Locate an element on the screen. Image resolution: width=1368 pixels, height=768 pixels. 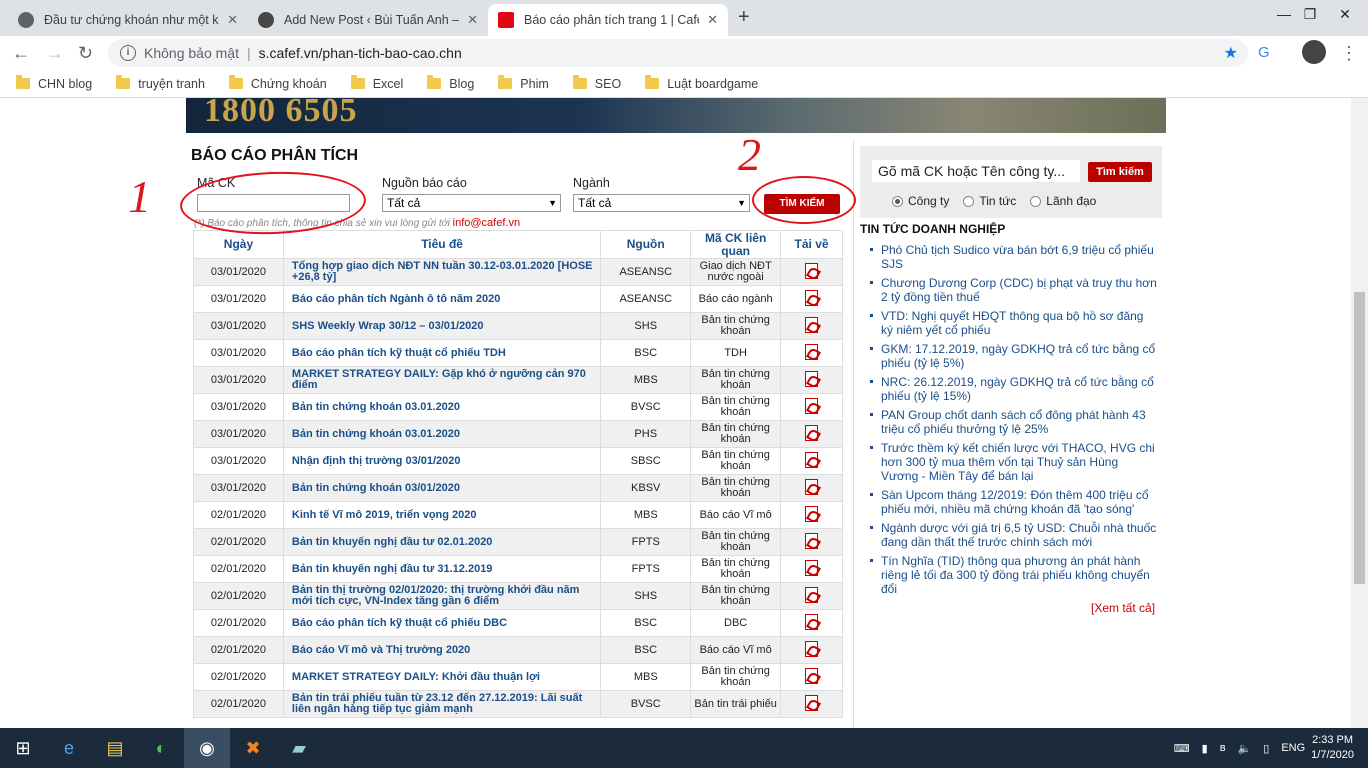
cell-title: Báo cáo Vĩ mô và Thị trường 2020 is located at coordinates (442, 650).